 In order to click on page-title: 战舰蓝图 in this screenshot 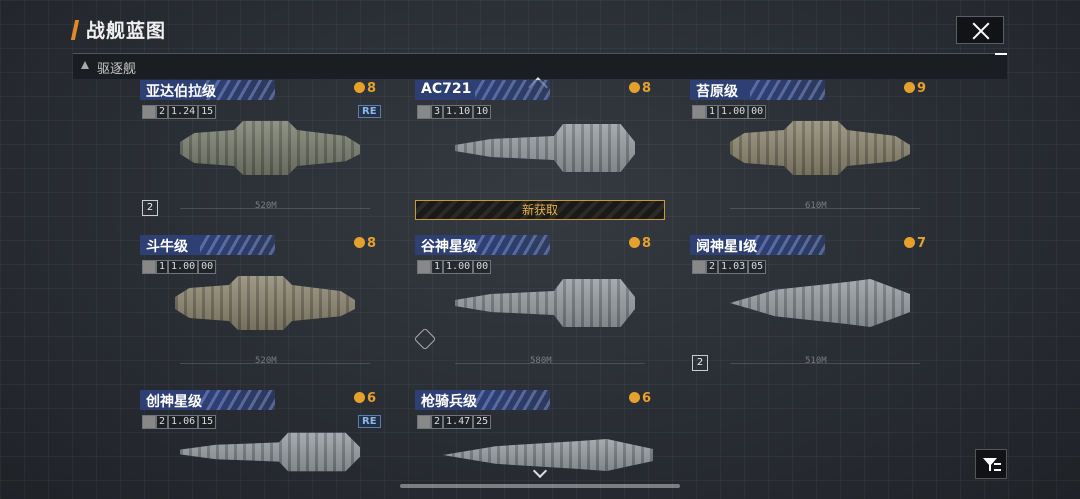, I will do `click(126, 31)`.